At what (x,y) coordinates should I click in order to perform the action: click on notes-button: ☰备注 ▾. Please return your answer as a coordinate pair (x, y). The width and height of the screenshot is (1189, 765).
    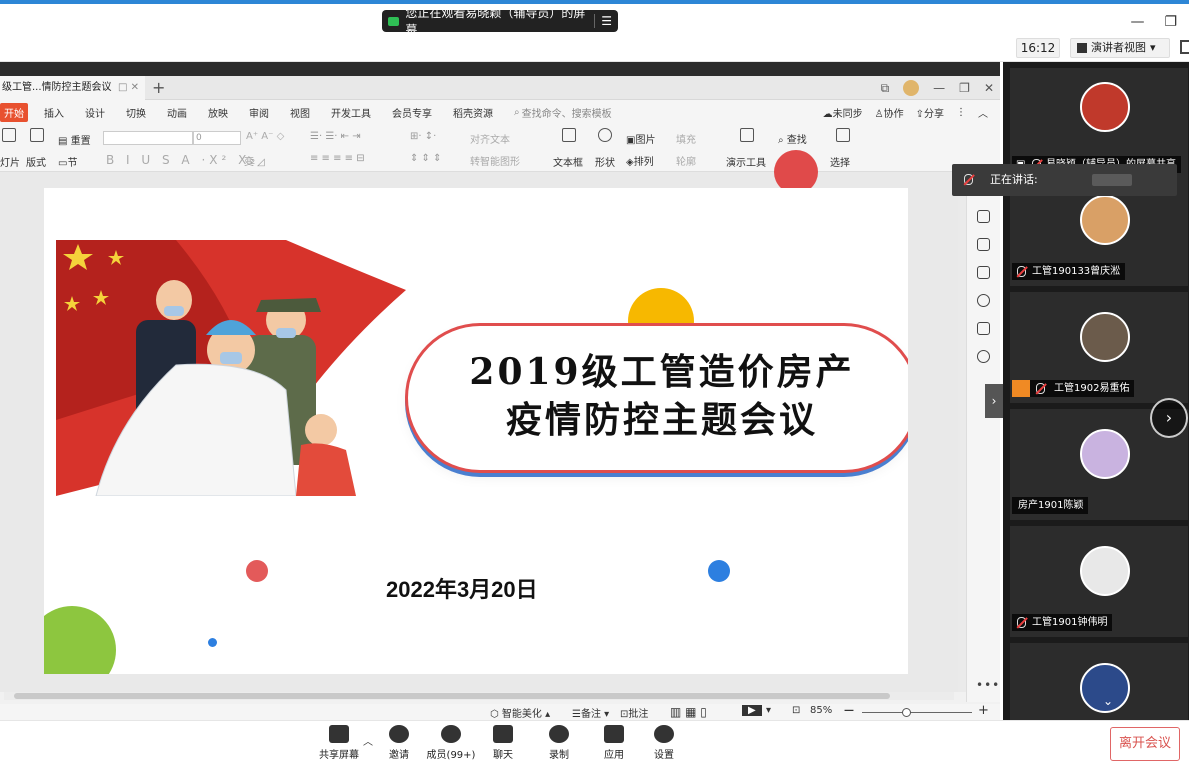
    Looking at the image, I should click on (590, 712).